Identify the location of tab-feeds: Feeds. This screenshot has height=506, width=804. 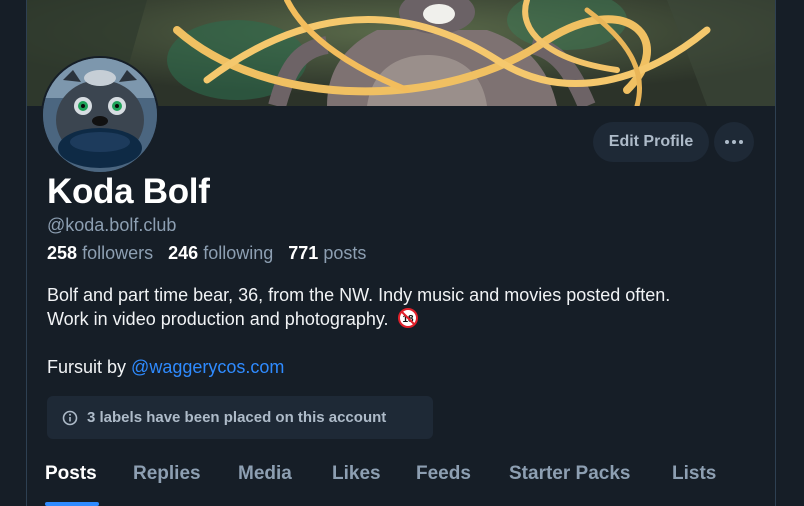
(443, 474).